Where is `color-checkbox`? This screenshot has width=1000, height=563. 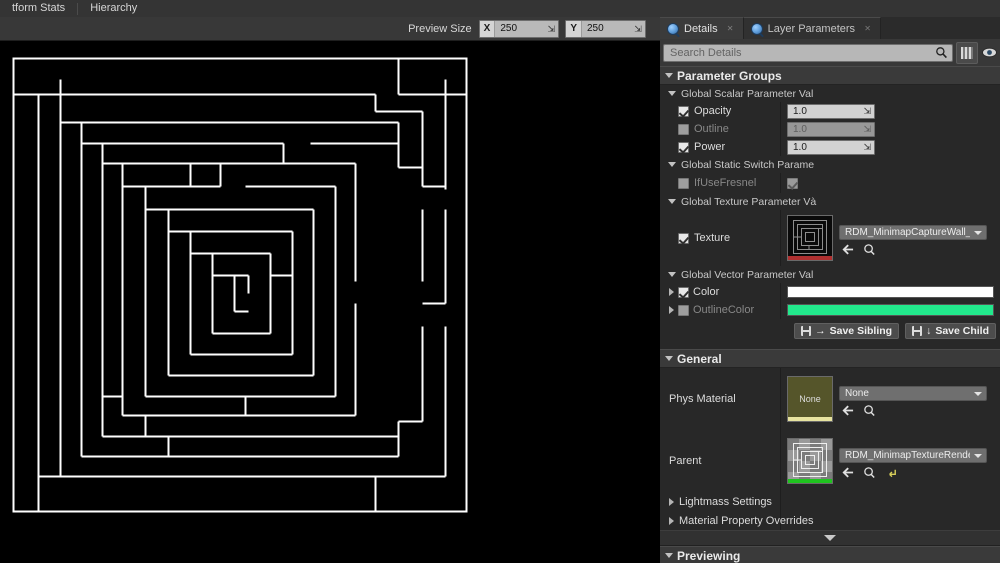
color-checkbox is located at coordinates (683, 292).